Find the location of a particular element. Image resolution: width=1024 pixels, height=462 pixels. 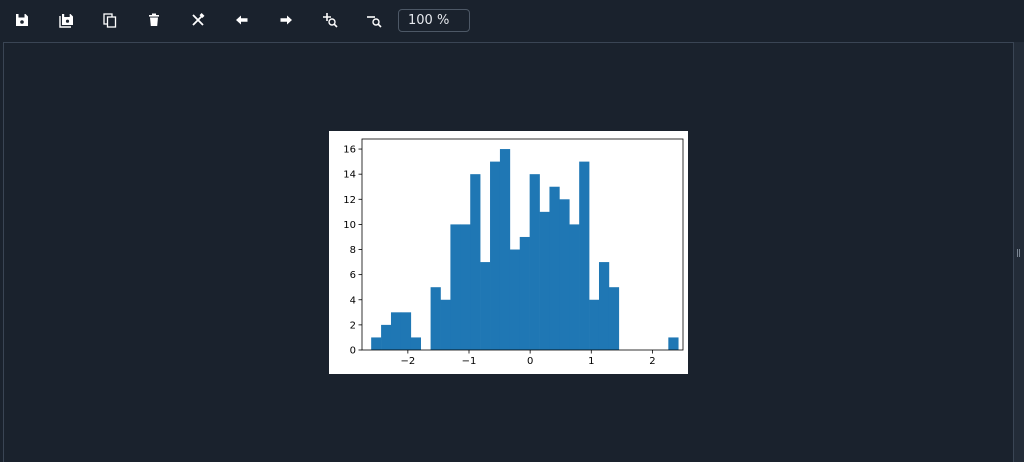

y-tick-label: 0 is located at coordinates (353, 351).